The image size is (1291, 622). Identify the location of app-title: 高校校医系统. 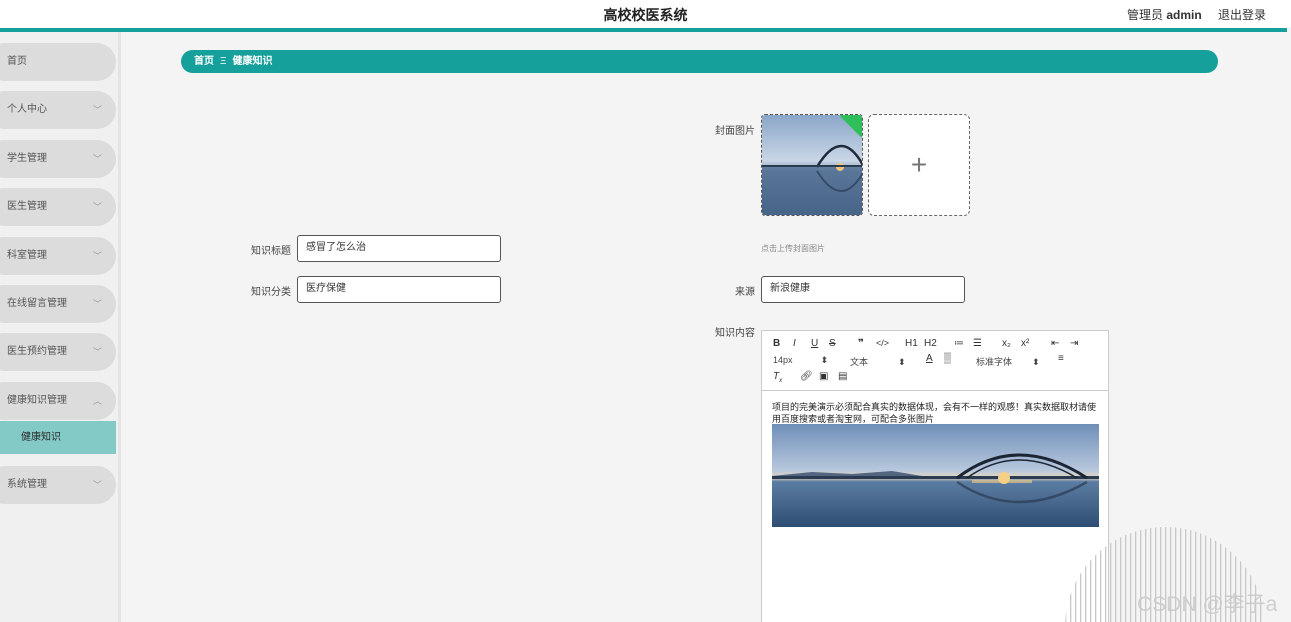
(645, 15).